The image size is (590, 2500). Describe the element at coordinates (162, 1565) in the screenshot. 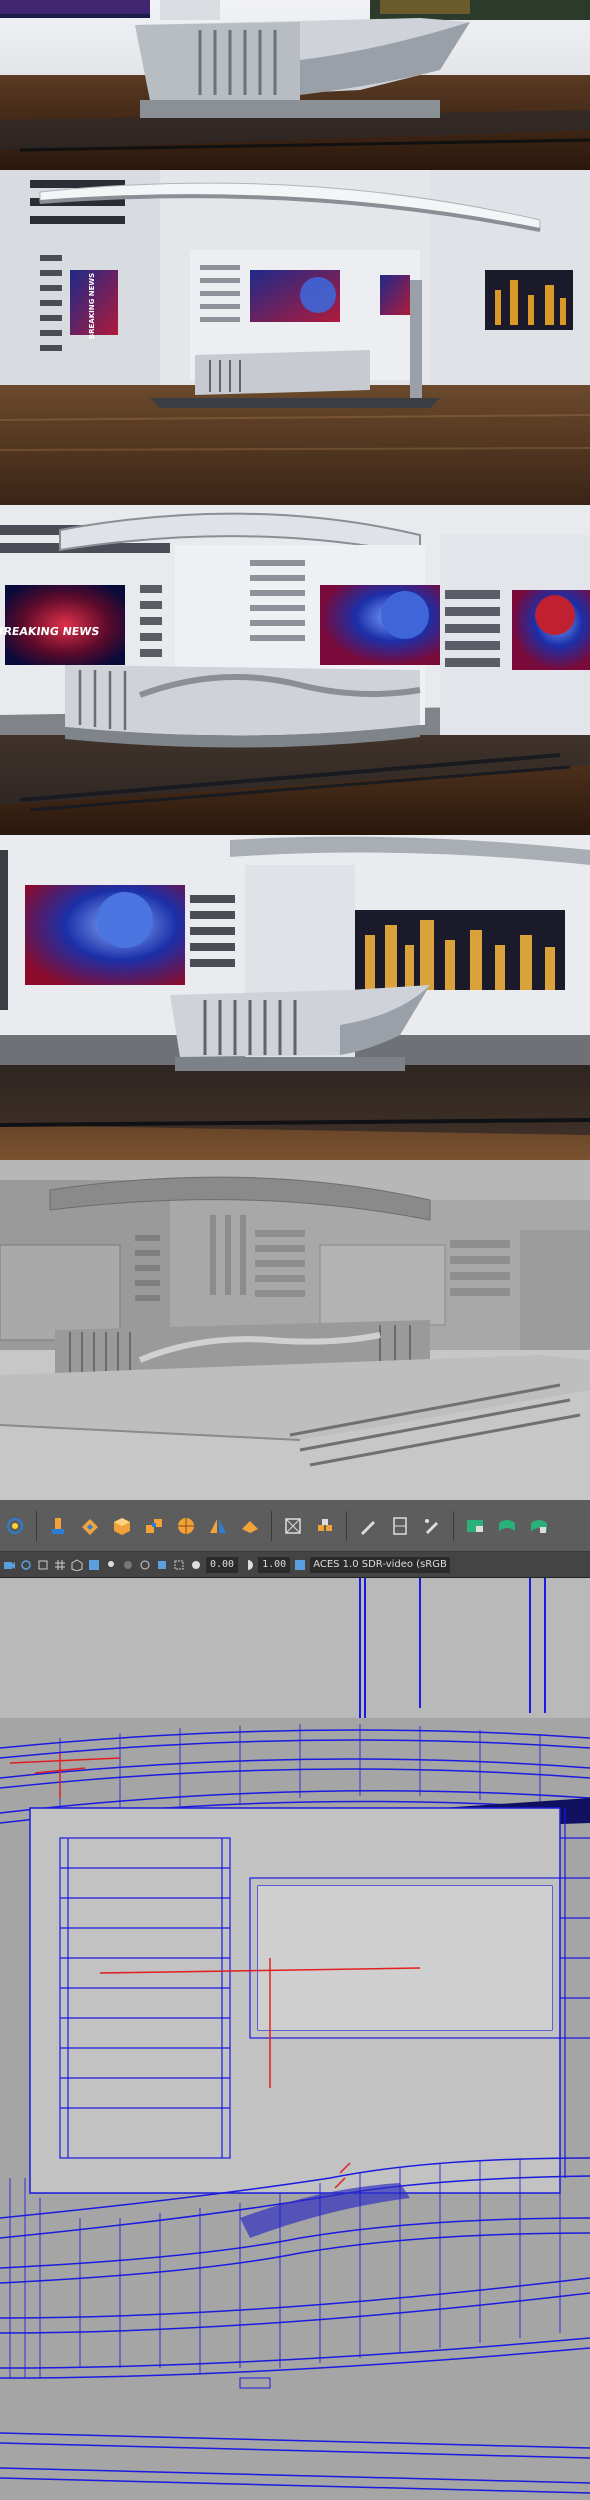

I see `isolate-icon` at that location.